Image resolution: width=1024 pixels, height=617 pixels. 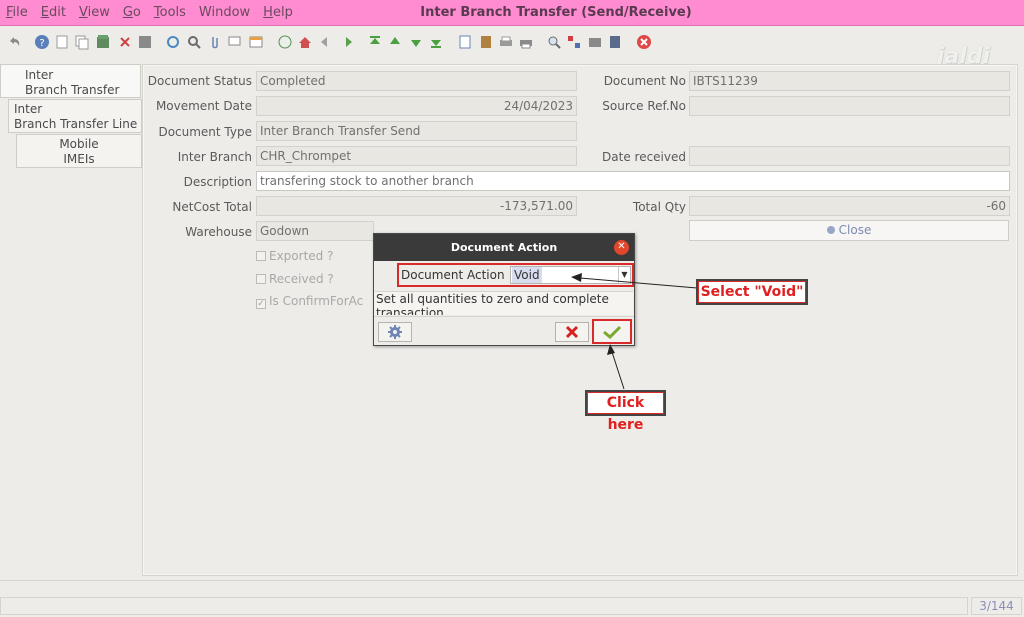 I want to click on print-icon, so click(x=526, y=42).